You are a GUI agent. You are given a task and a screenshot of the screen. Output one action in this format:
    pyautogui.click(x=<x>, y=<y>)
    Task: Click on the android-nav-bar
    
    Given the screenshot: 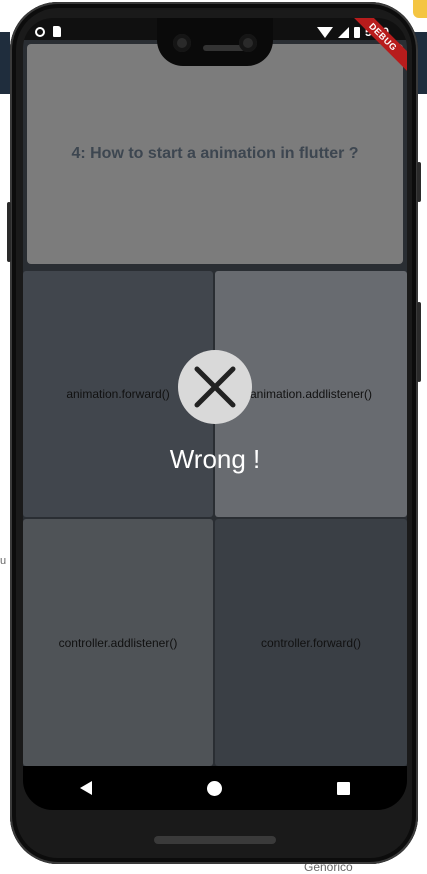 What is the action you would take?
    pyautogui.click(x=215, y=788)
    